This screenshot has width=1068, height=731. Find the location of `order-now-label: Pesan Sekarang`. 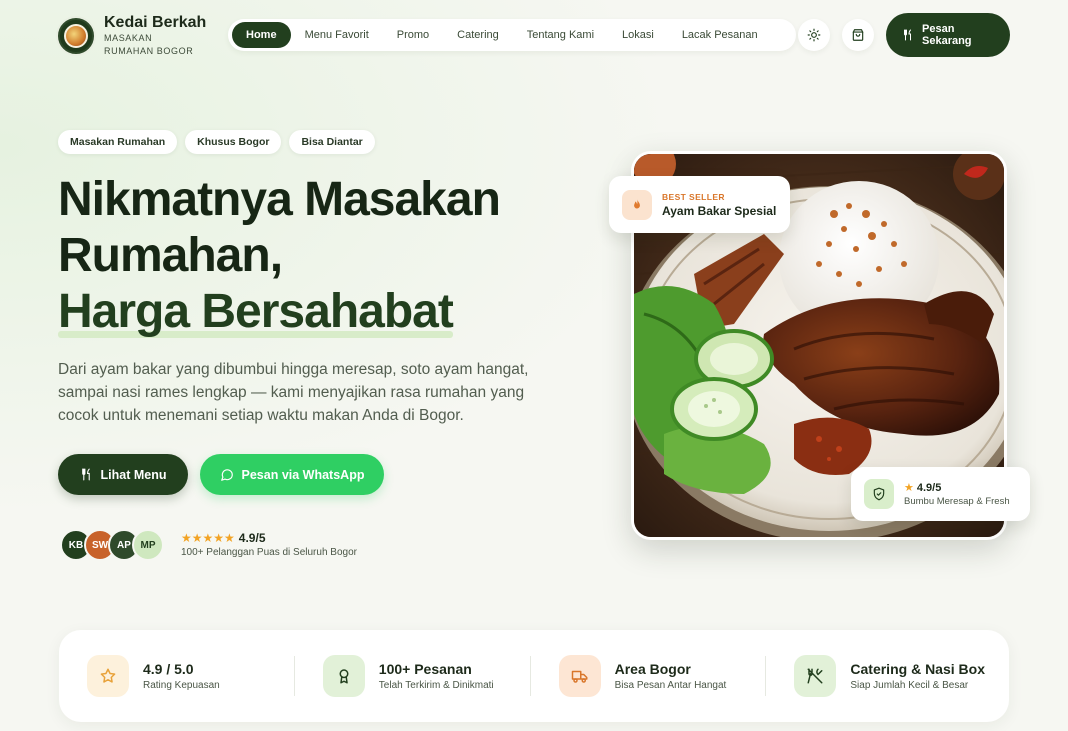

order-now-label: Pesan Sekarang is located at coordinates (947, 35).